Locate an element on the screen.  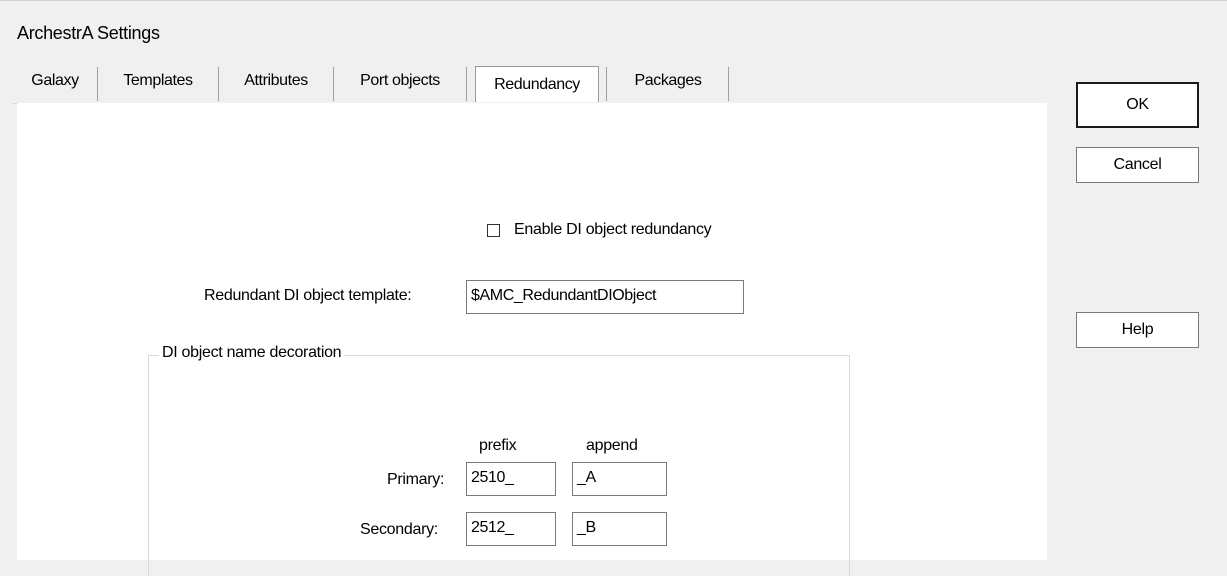
secondary-append-input: _B is located at coordinates (619, 529).